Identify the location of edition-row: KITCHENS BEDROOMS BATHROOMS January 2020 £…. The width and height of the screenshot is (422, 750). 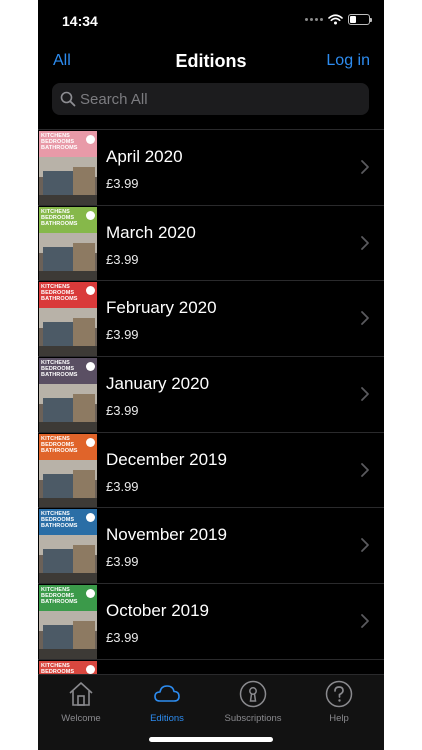
(211, 394).